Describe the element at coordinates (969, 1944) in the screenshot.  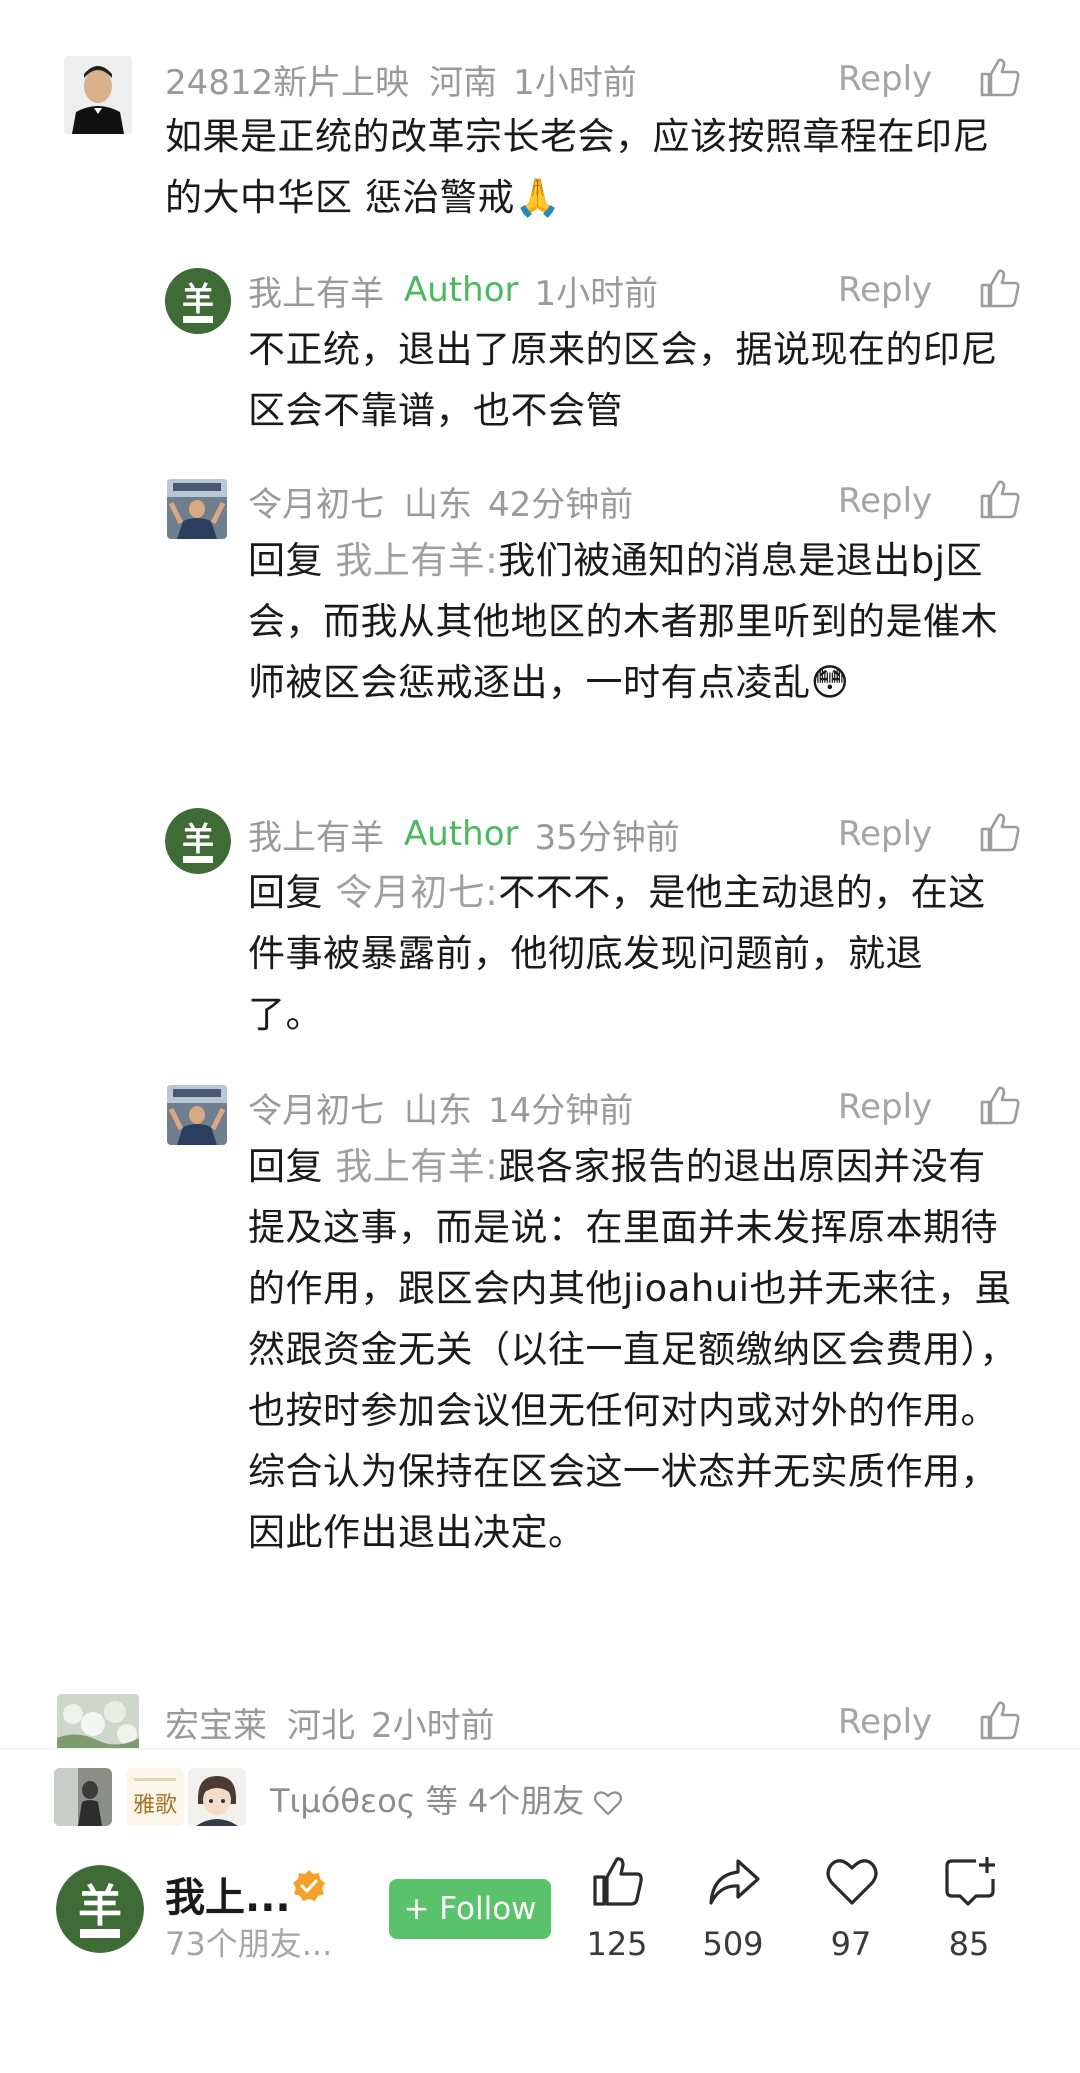
I see `comment-count: 85` at that location.